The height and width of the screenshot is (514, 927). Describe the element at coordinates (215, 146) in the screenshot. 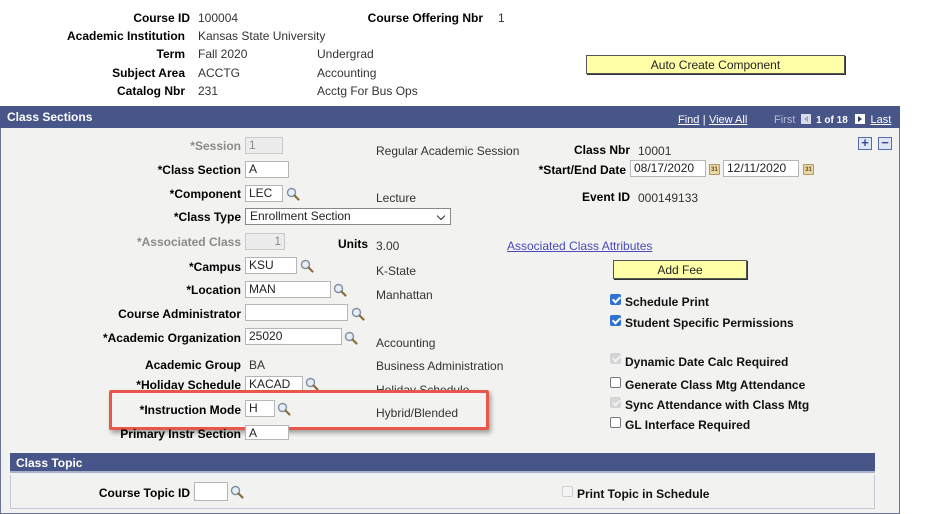

I see `session-label: *Session` at that location.